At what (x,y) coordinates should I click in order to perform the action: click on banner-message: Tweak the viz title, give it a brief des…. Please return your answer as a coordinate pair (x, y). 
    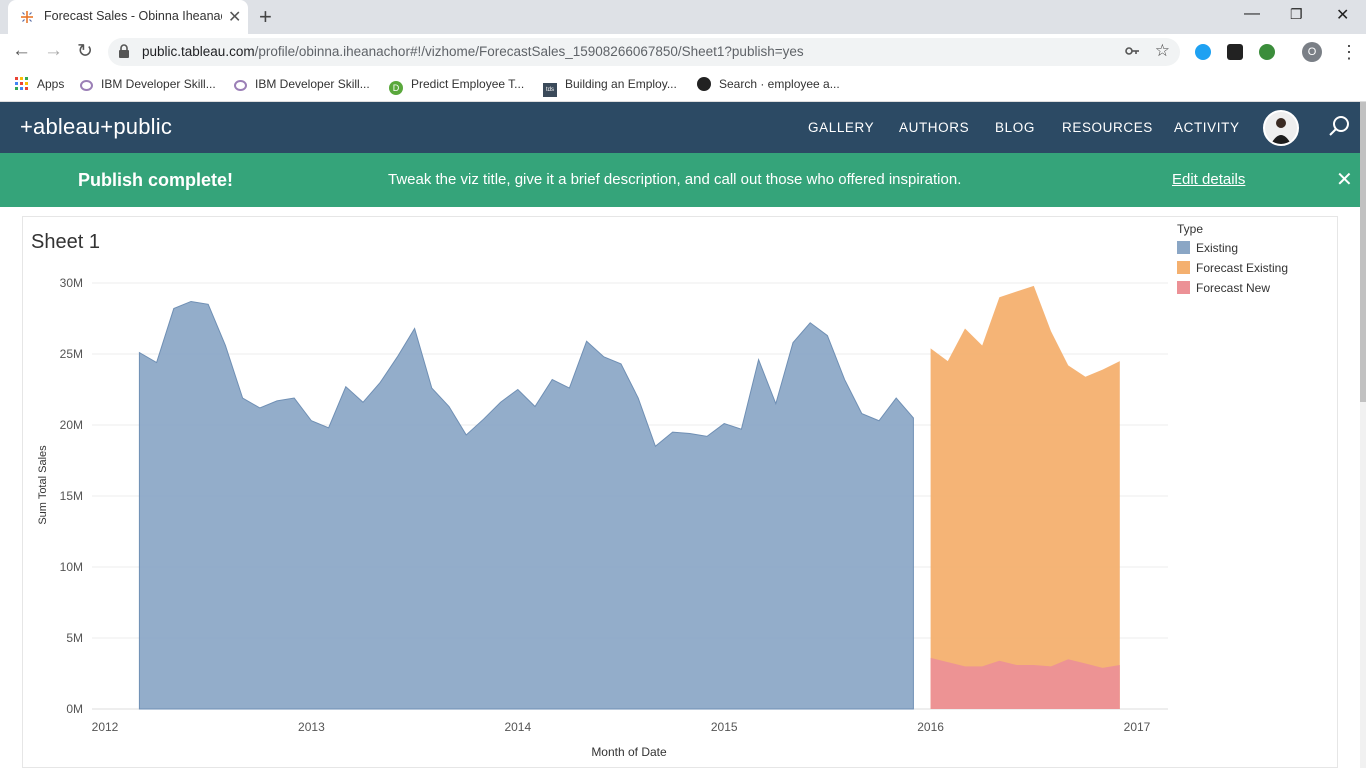
    Looking at the image, I should click on (675, 179).